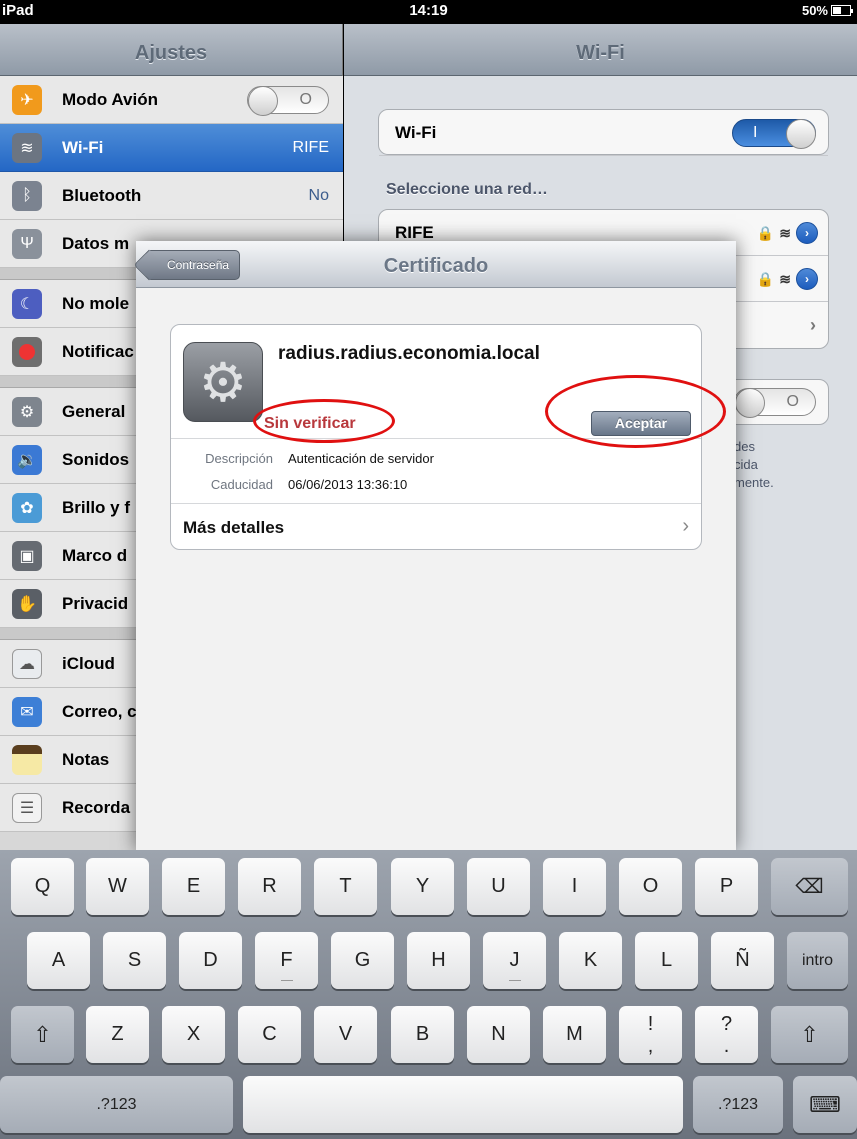 This screenshot has width=857, height=1139. What do you see at coordinates (738, 1104) in the screenshot?
I see `numbers-key-right: .?123` at bounding box center [738, 1104].